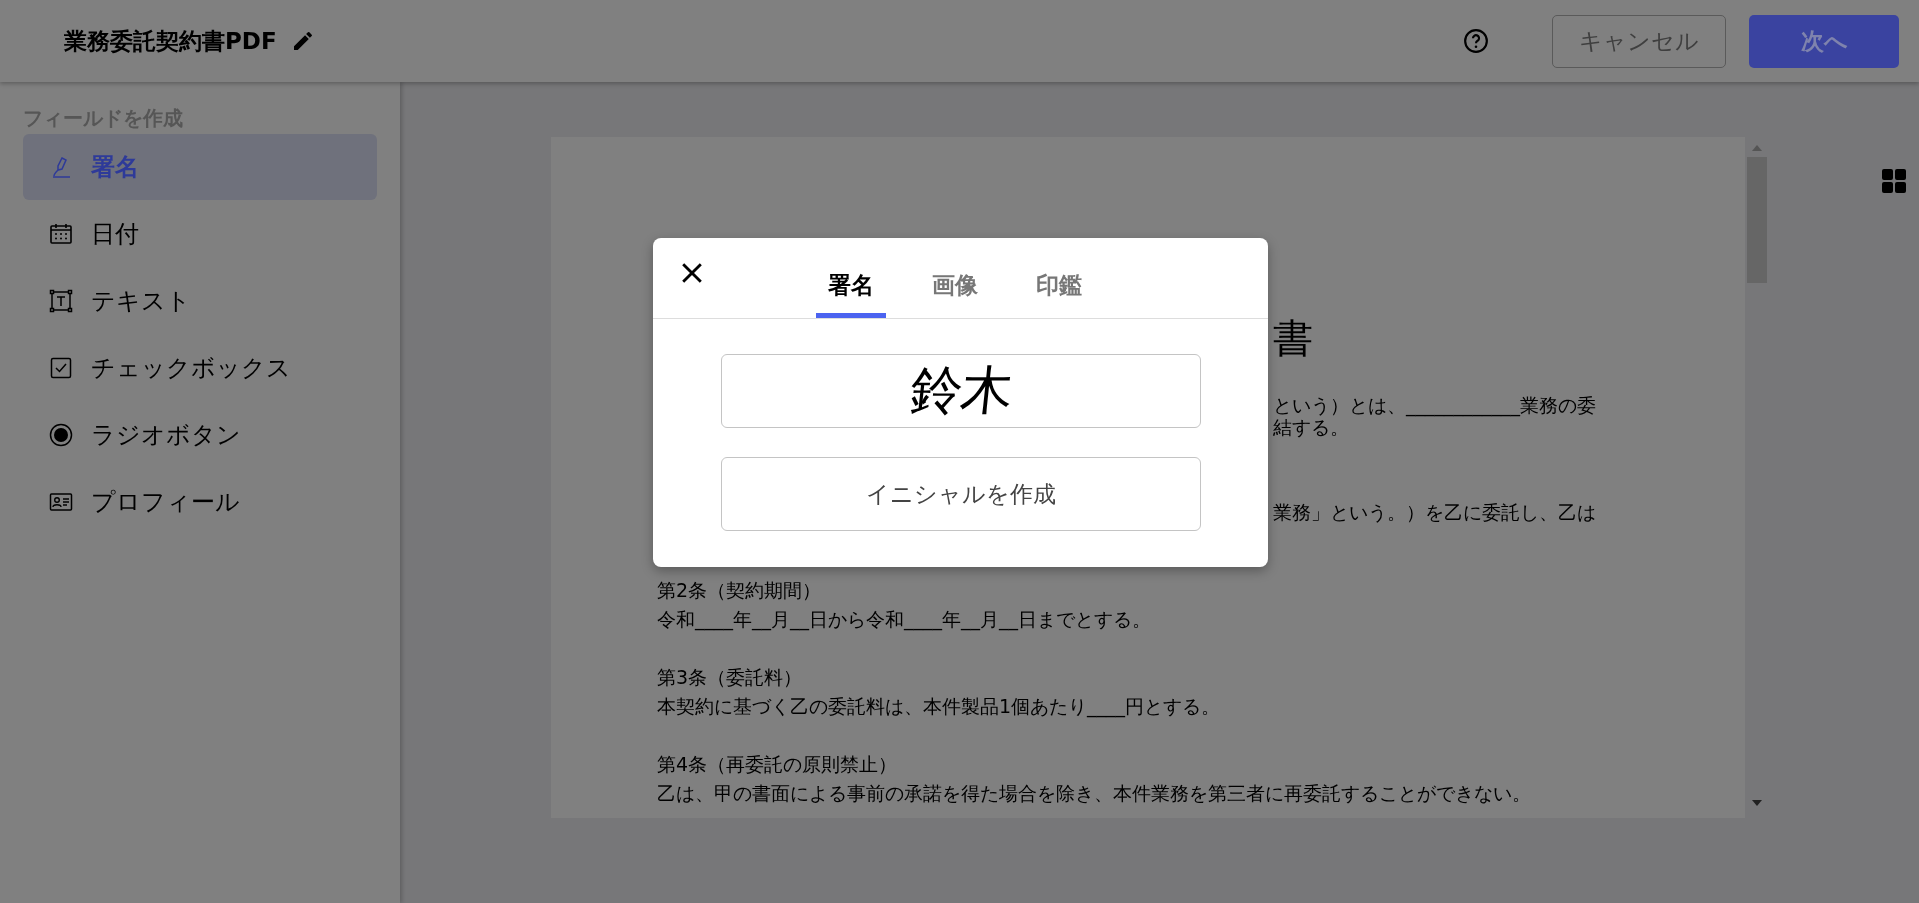  What do you see at coordinates (61, 435) in the screenshot?
I see `radio-icon` at bounding box center [61, 435].